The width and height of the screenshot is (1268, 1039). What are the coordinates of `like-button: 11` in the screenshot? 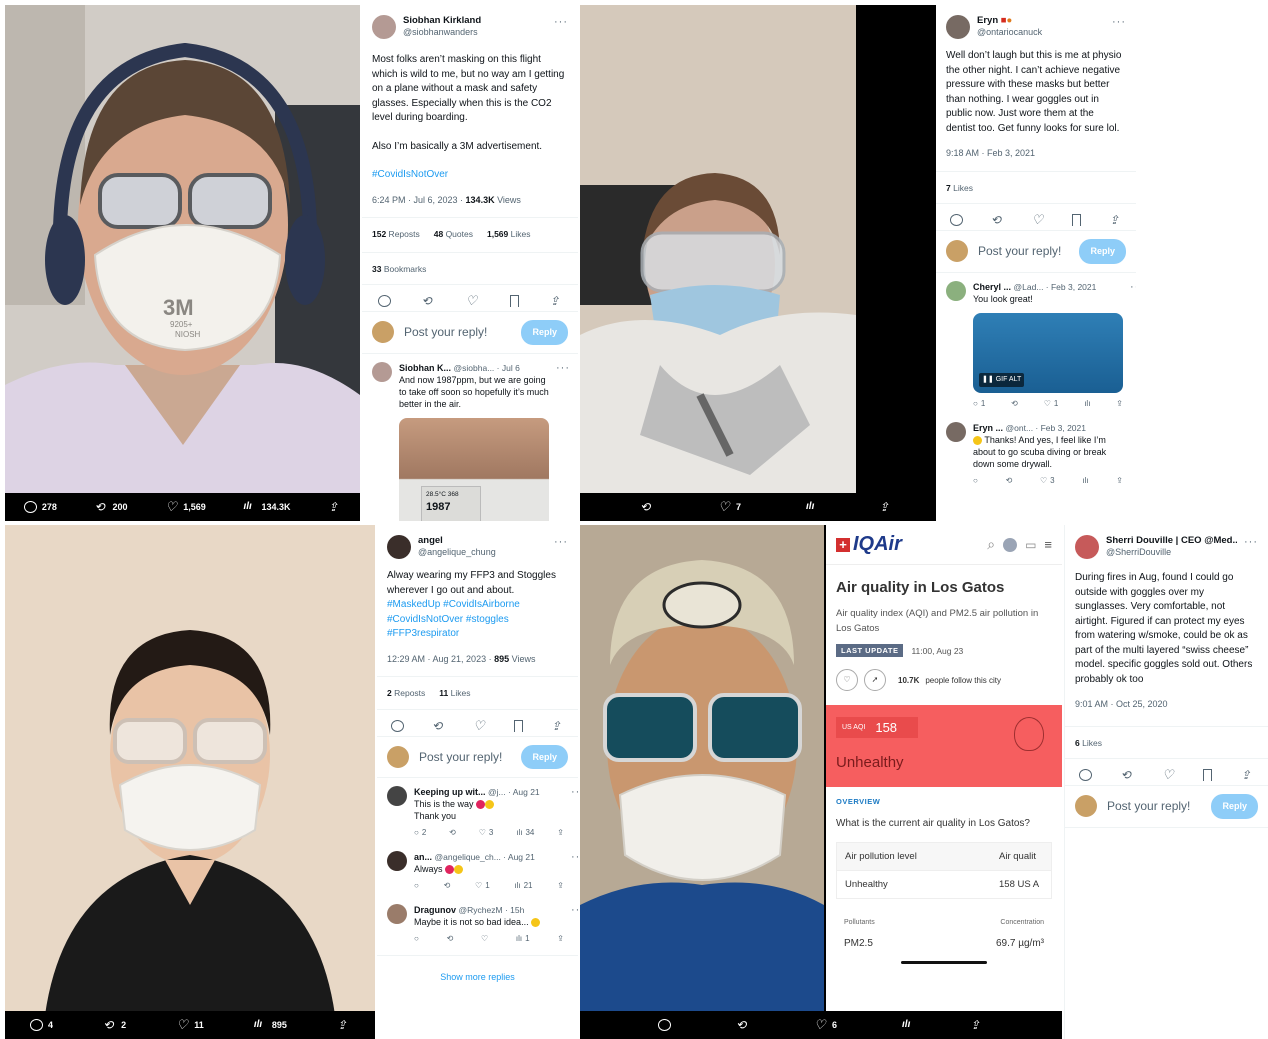 It's located at (190, 1025).